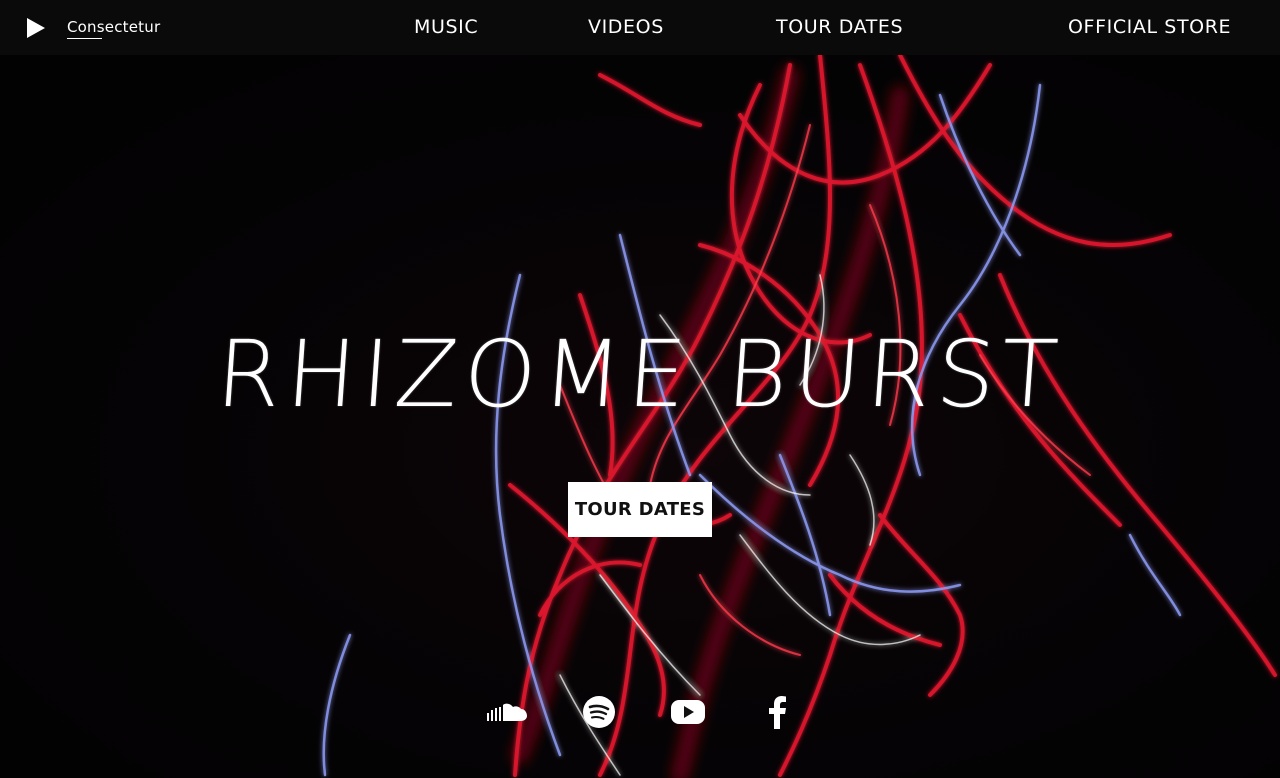 The width and height of the screenshot is (1280, 778). I want to click on spotify-icon, so click(599, 712).